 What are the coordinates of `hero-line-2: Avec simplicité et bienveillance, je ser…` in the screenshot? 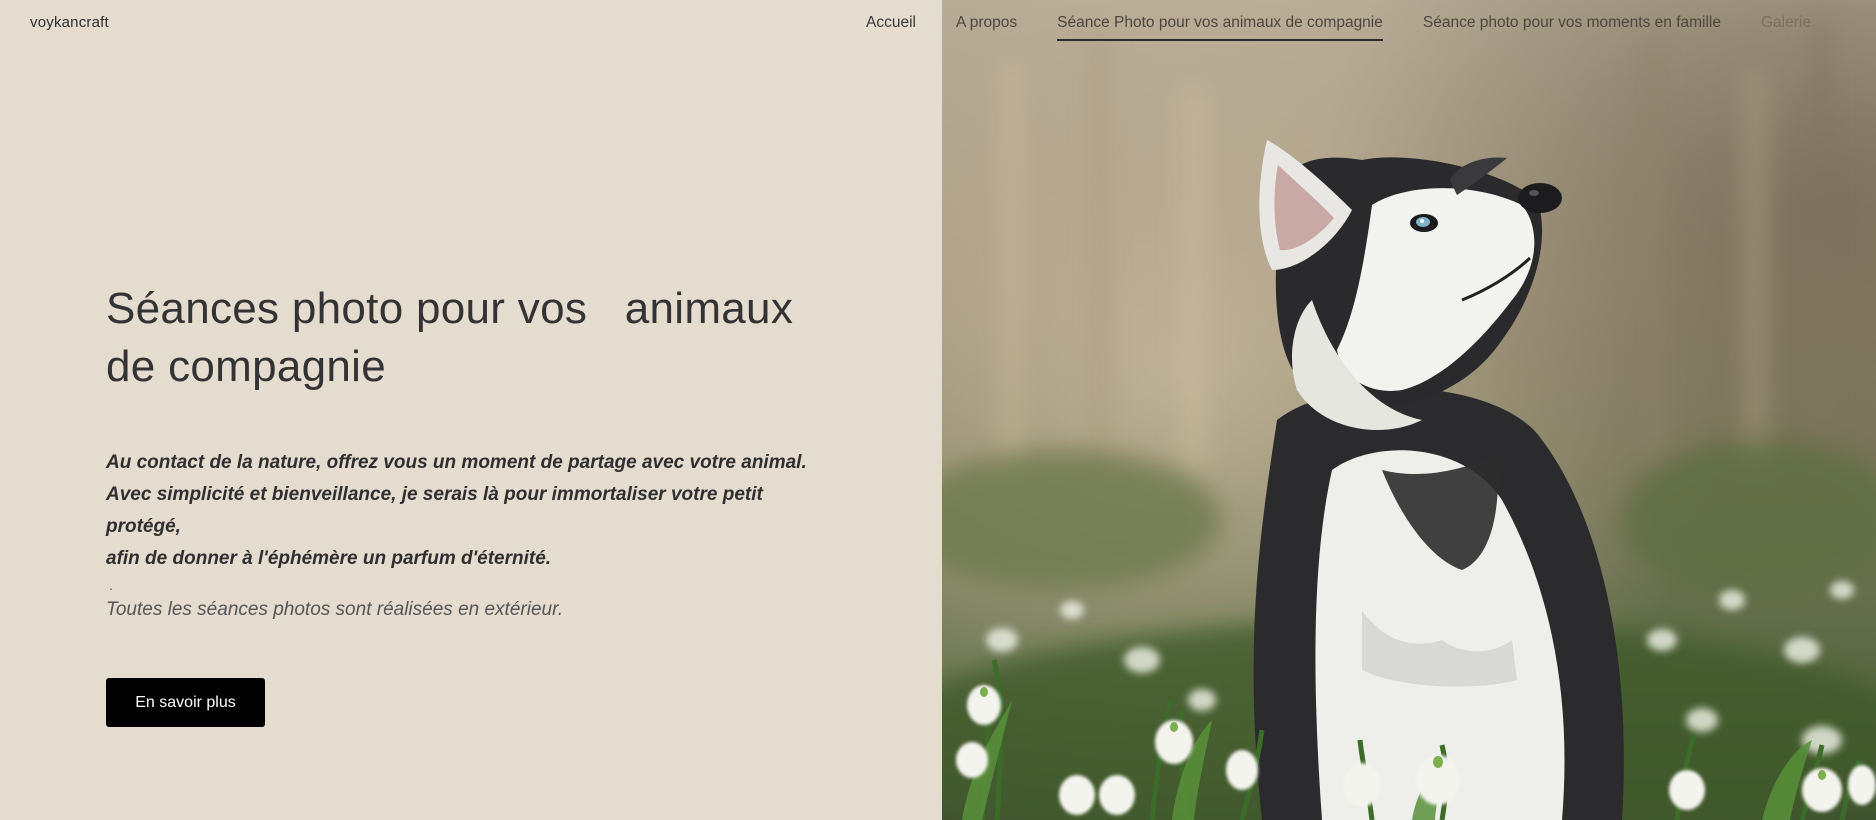 It's located at (434, 510).